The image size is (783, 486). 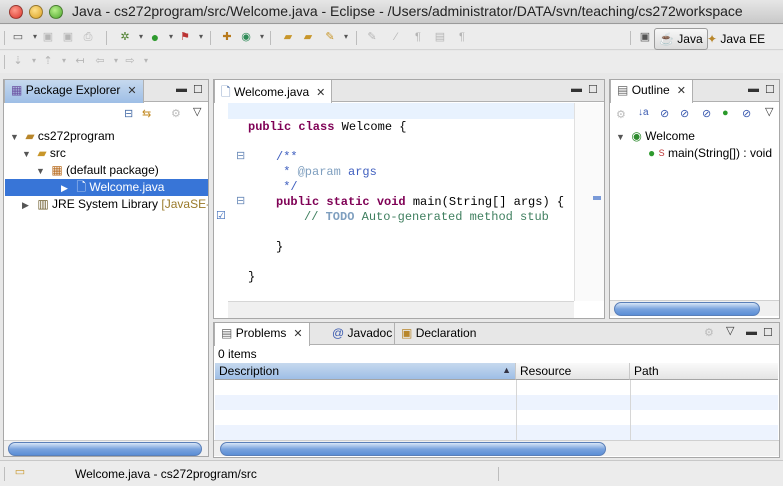 What do you see at coordinates (201, 37) in the screenshot?
I see `external-tools-dropdown-icon: ▾` at bounding box center [201, 37].